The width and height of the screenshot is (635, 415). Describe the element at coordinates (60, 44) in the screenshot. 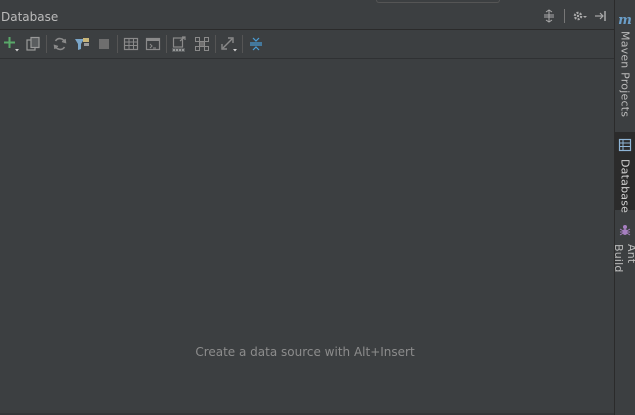

I see `refresh-icon` at that location.